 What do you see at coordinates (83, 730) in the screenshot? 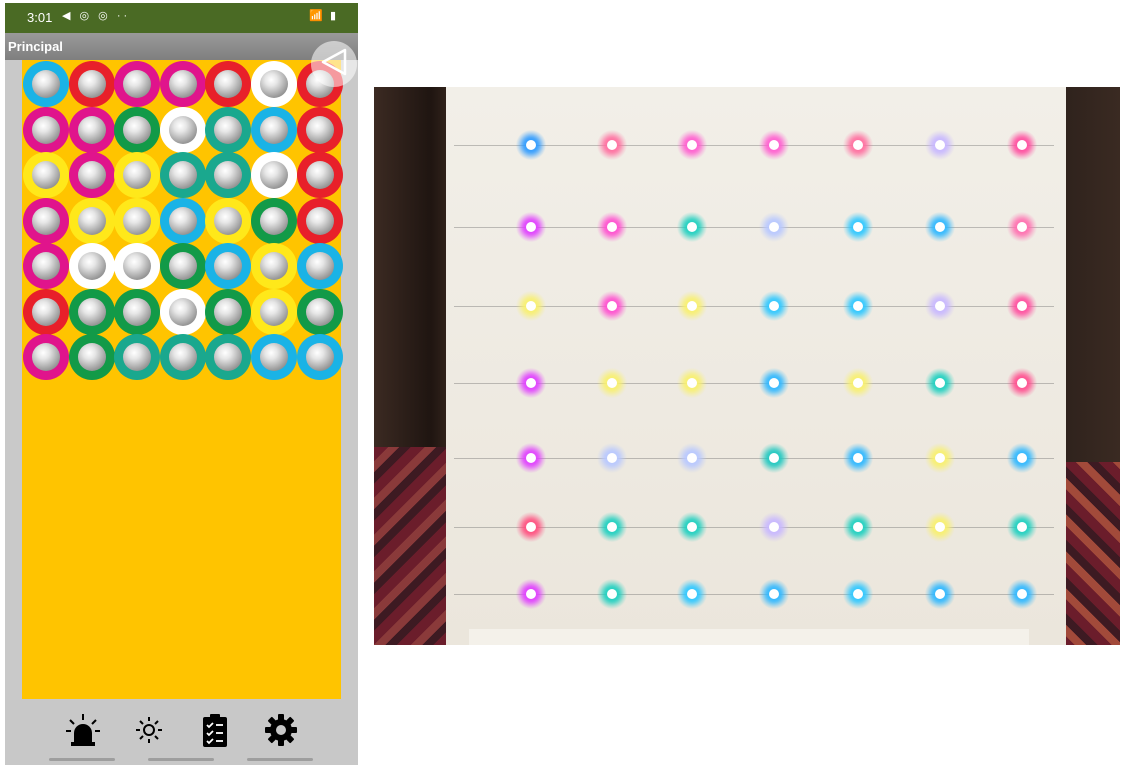
I see `alarm-light-icon` at bounding box center [83, 730].